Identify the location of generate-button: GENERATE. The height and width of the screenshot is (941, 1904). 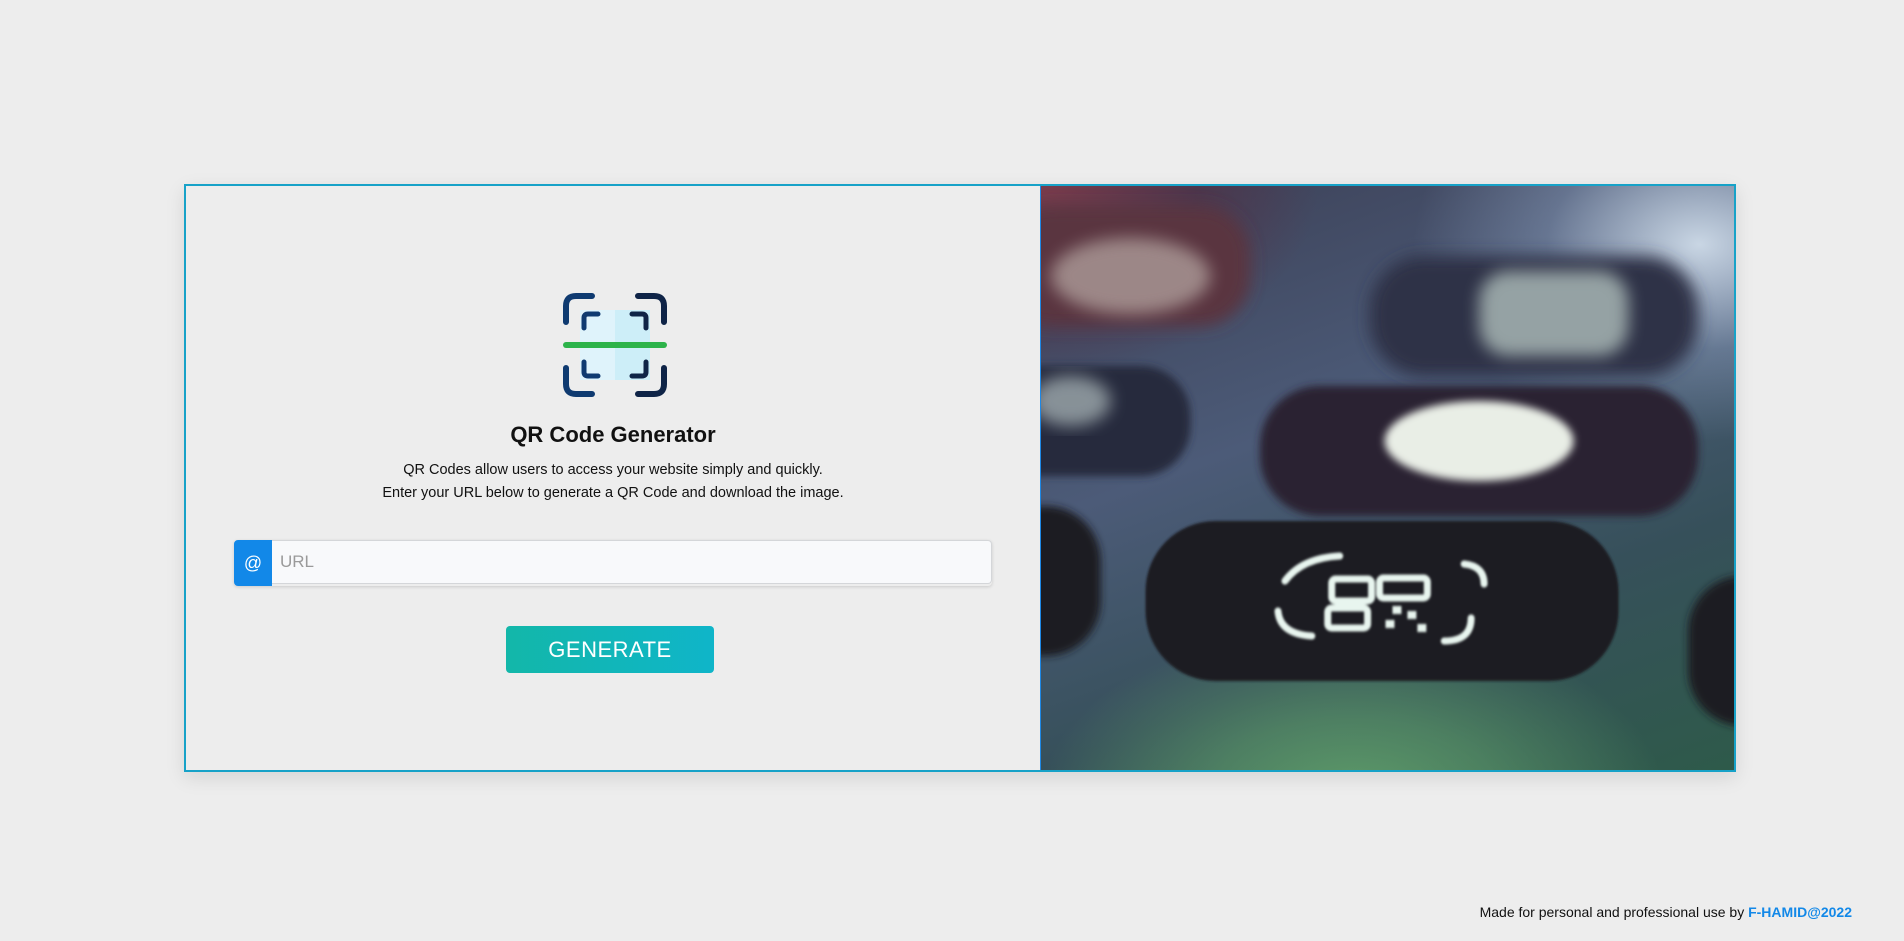
(610, 649).